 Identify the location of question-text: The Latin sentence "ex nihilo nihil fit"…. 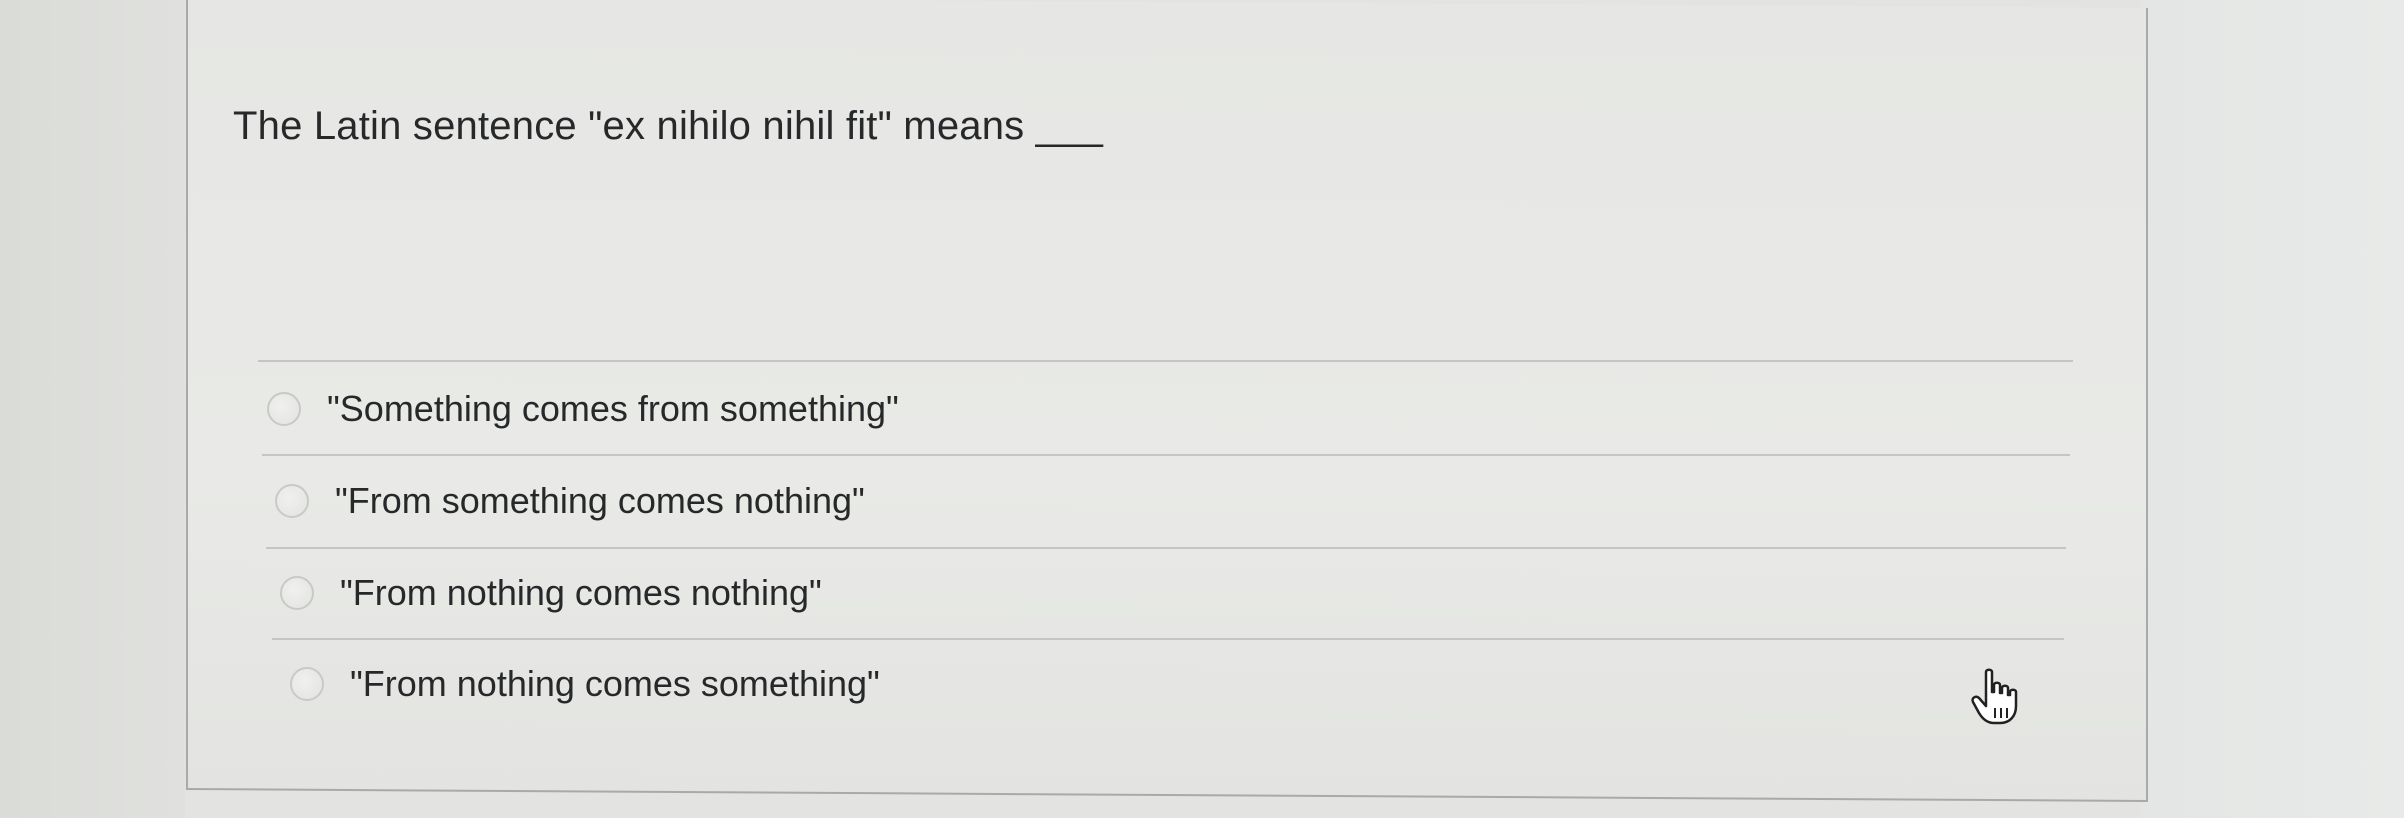
(668, 126).